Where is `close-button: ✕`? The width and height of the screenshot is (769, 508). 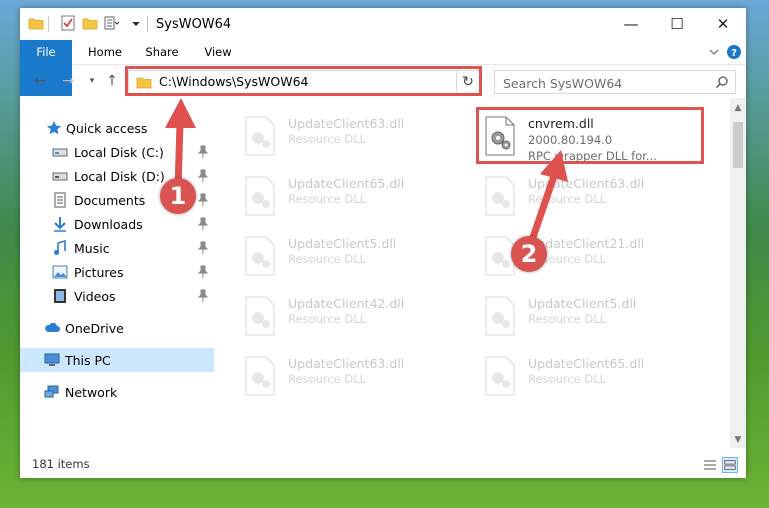
close-button: ✕ is located at coordinates (723, 24).